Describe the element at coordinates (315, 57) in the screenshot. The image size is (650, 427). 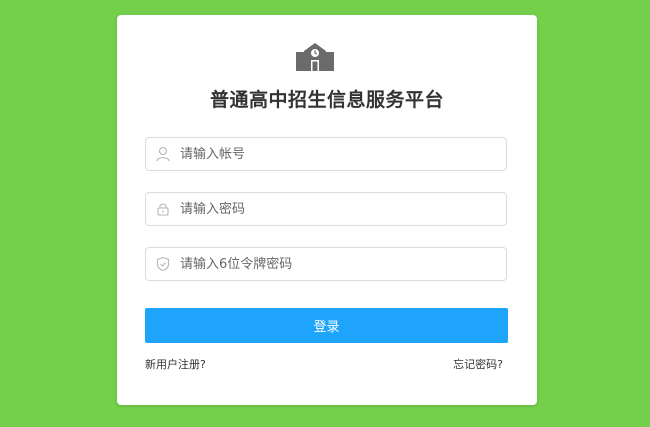
I see `school-building-icon` at that location.